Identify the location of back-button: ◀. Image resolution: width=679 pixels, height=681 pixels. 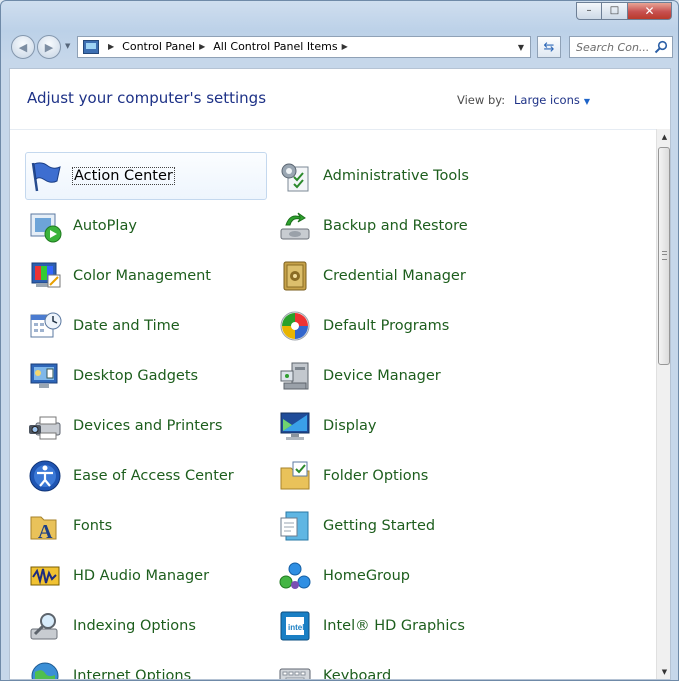
(23, 47).